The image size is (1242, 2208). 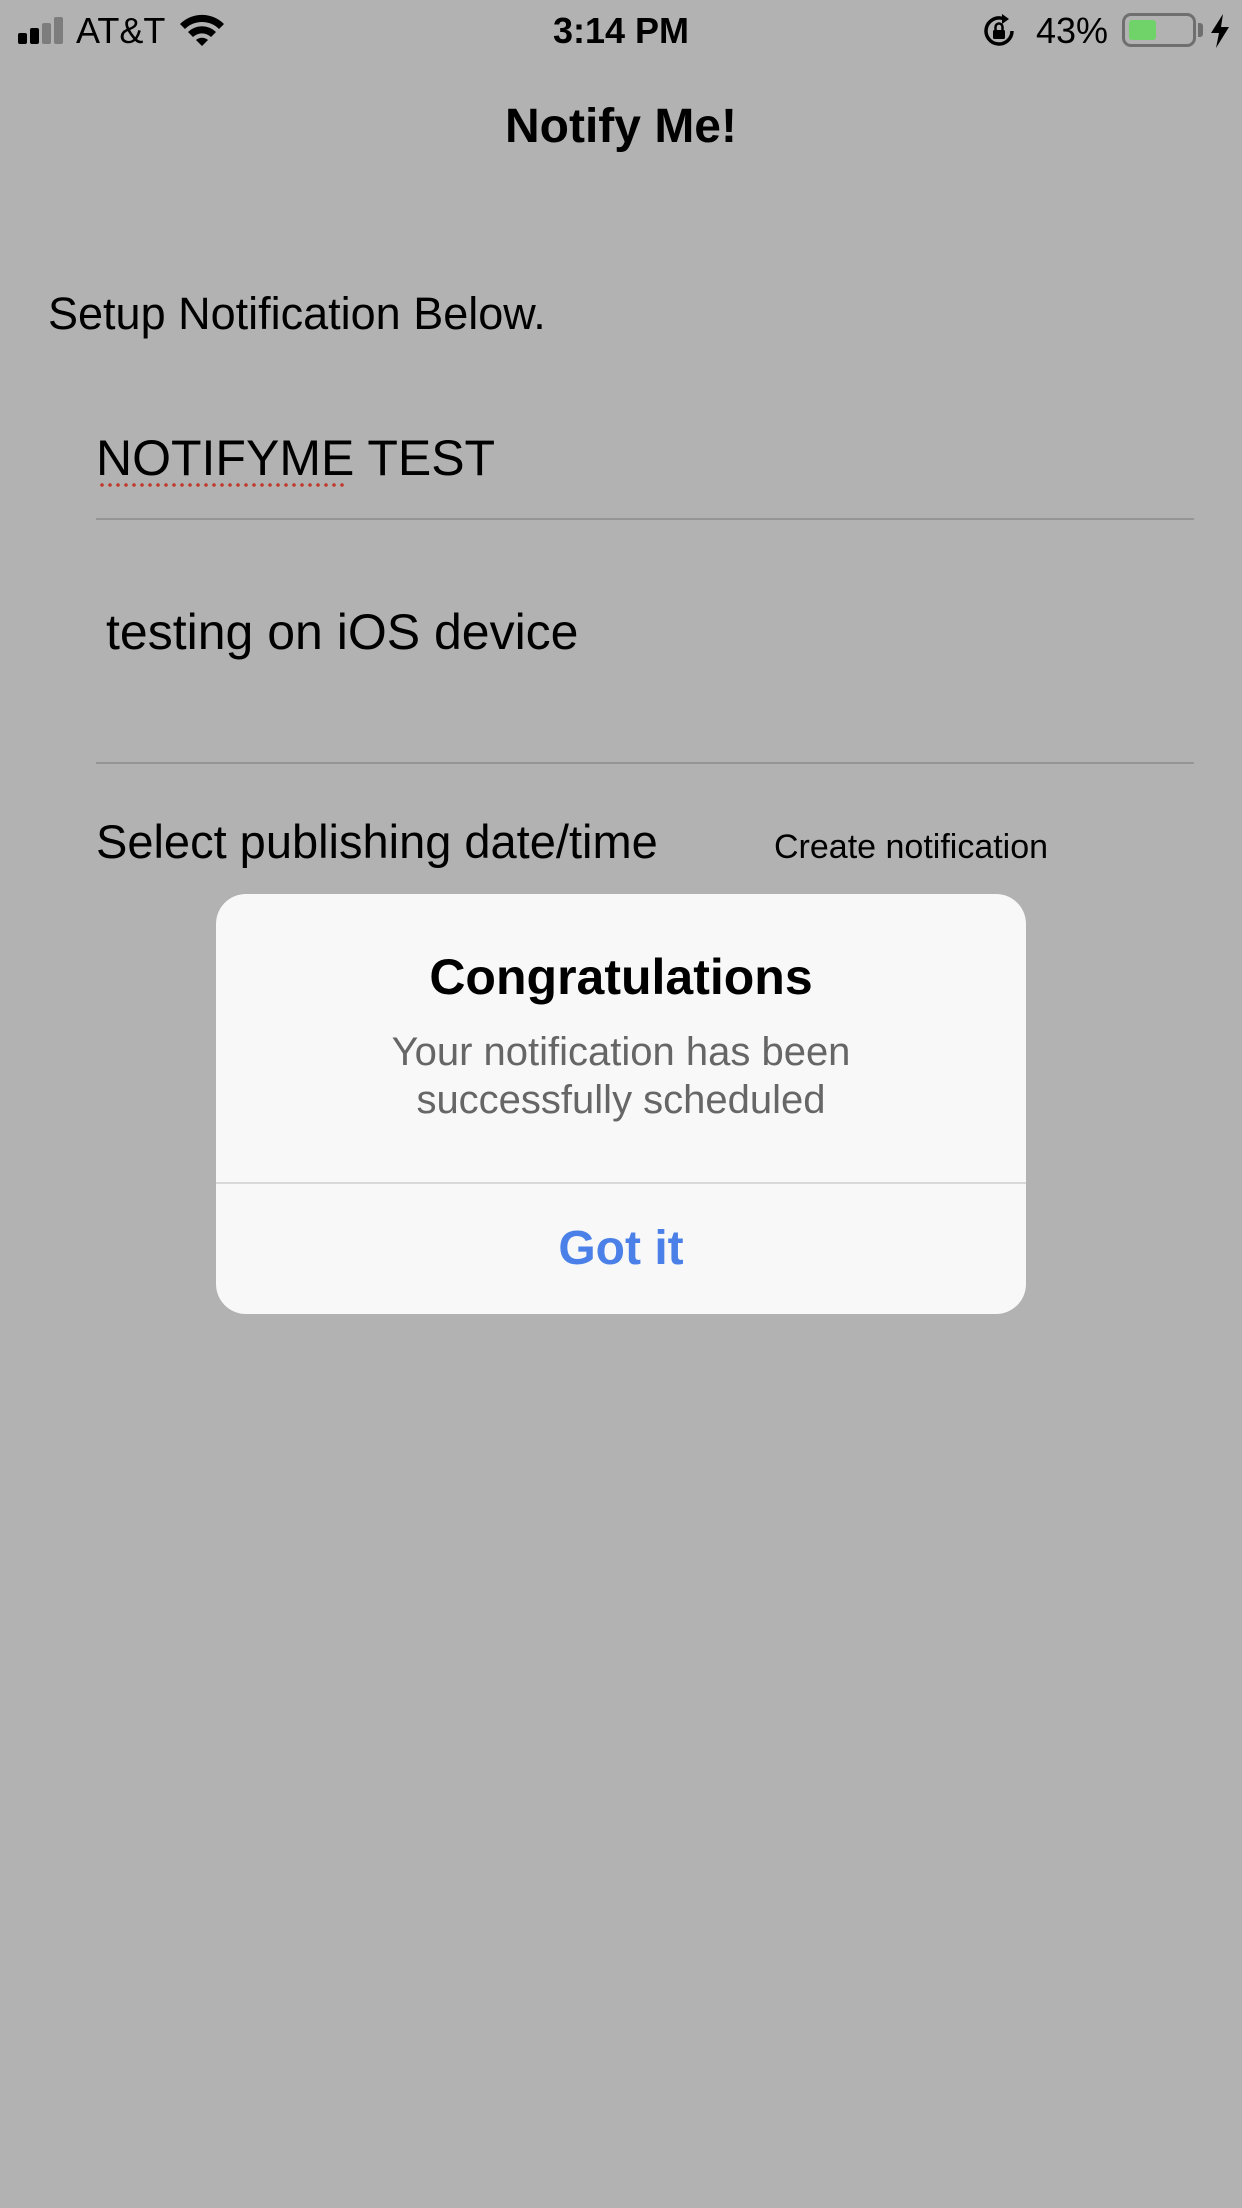 What do you see at coordinates (297, 313) in the screenshot?
I see `setup-instruction-label: Setup Notification Below.` at bounding box center [297, 313].